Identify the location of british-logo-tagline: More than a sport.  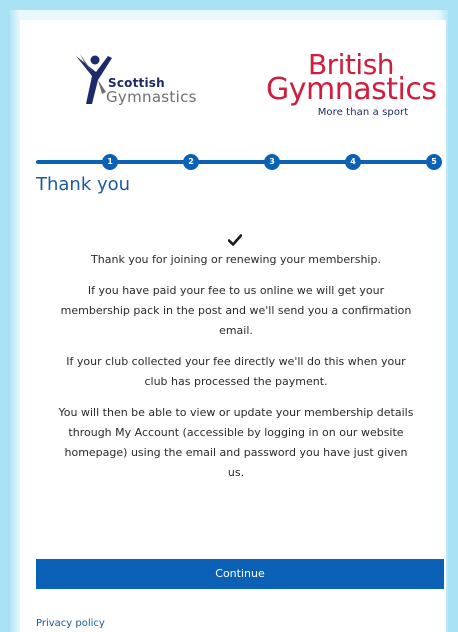
(363, 112).